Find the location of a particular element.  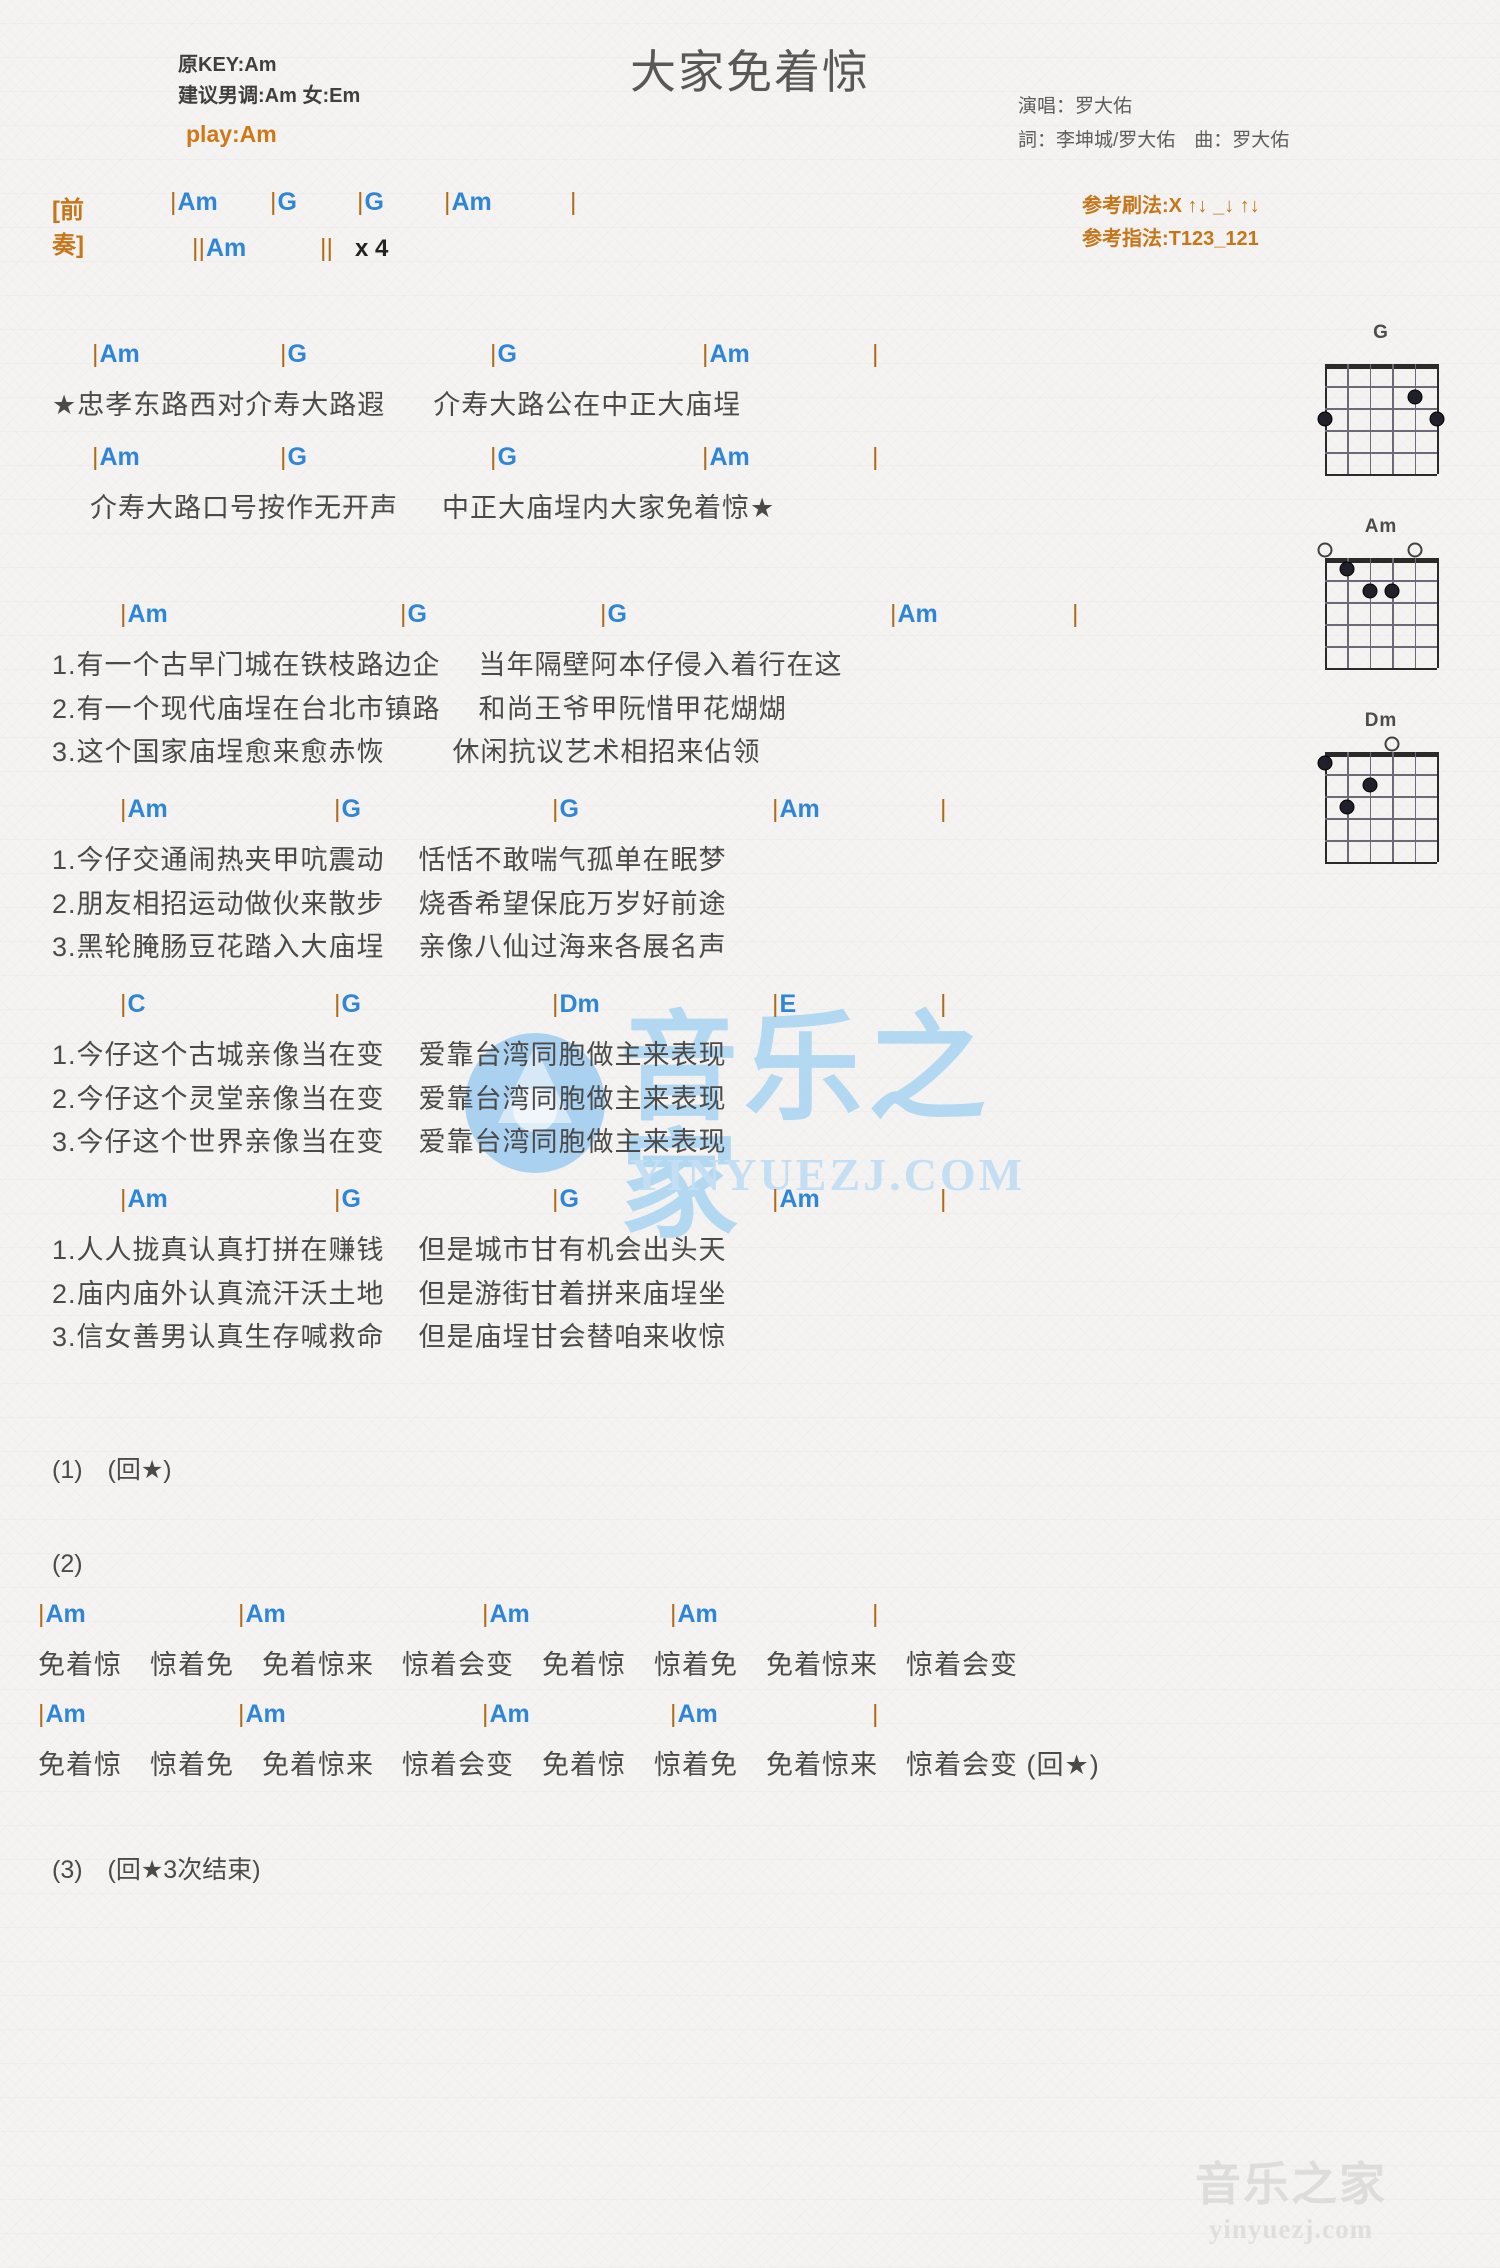

lyric-line: 免着惊 惊着免 免着惊来 惊着会变 免着惊 惊着免 免着惊来 惊着会变 is located at coordinates (528, 1665).